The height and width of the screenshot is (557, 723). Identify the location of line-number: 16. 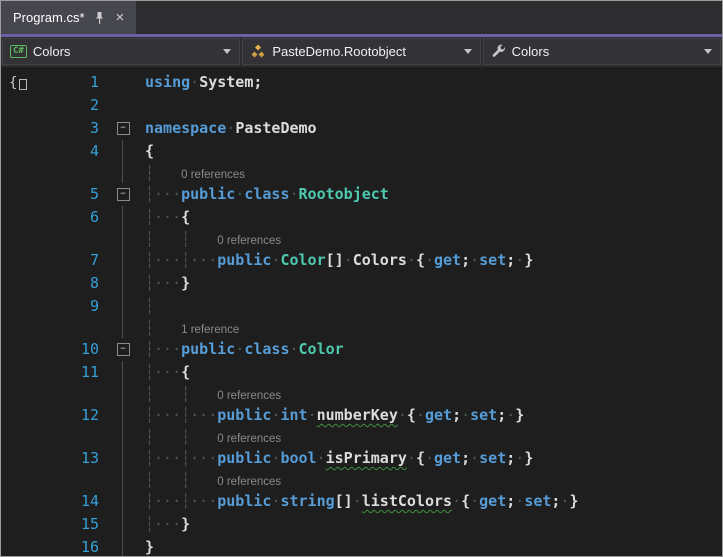
(89, 547).